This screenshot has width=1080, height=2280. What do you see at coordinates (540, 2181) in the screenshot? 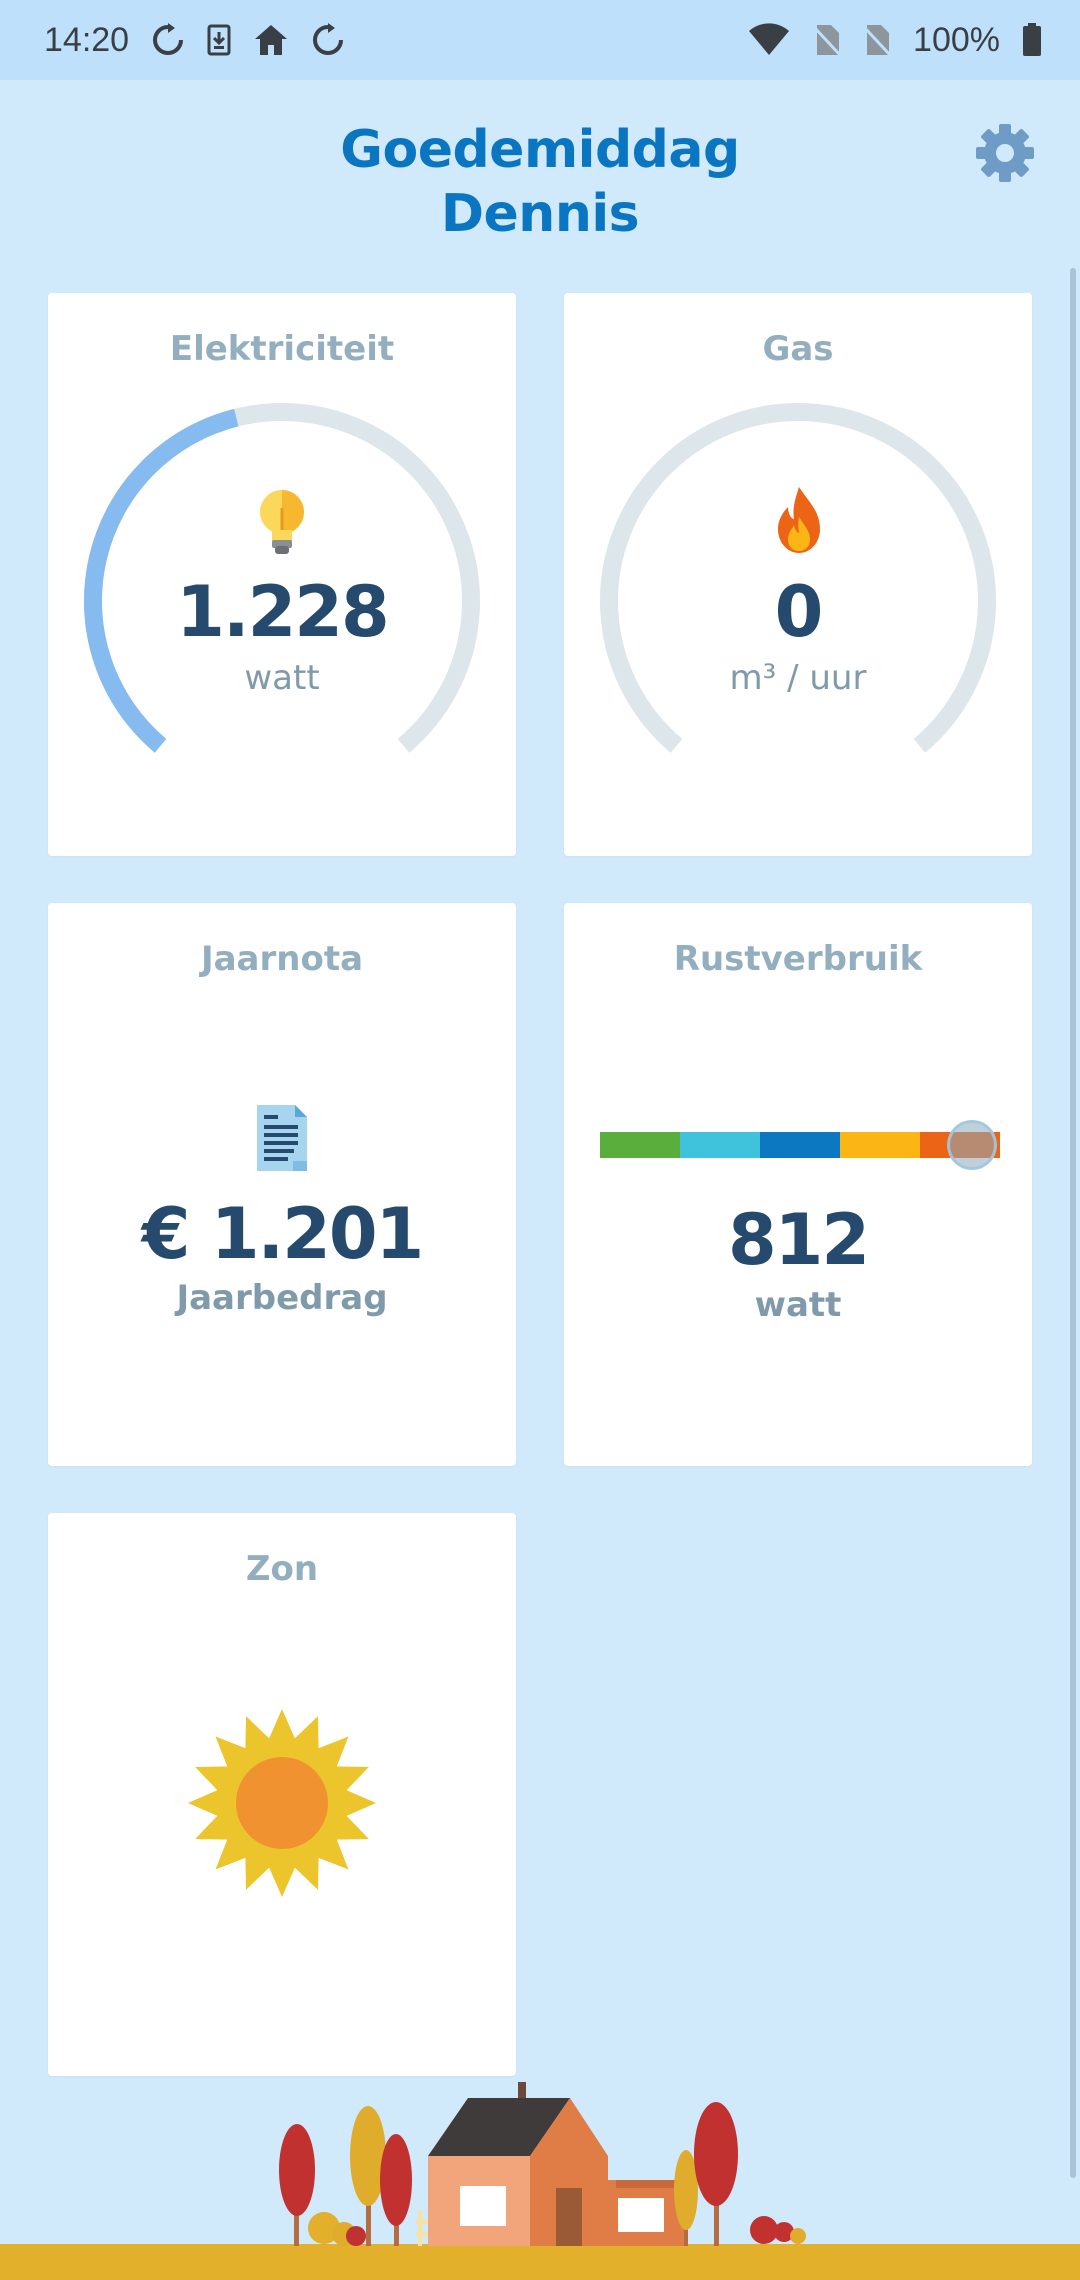
I see `house-illustration` at bounding box center [540, 2181].